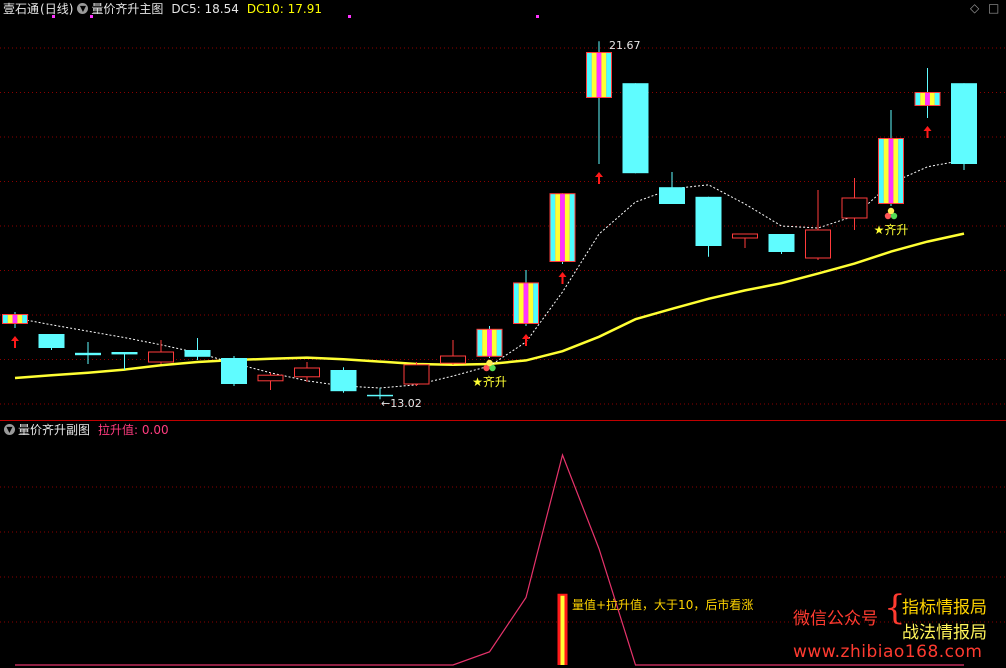  Describe the element at coordinates (888, 652) in the screenshot. I see `watermark-url: www.zhibiao168.com` at that location.